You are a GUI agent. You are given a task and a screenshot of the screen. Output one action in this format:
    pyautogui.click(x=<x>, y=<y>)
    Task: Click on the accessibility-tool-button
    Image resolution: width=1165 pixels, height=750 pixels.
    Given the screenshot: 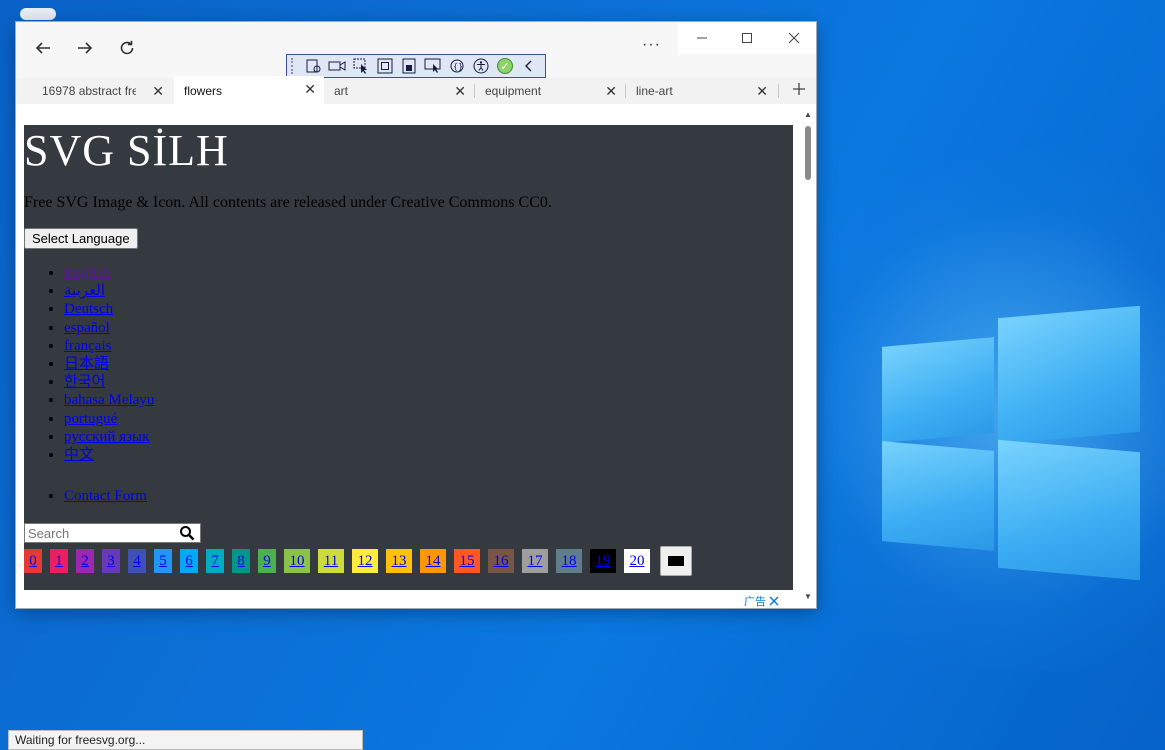 What is the action you would take?
    pyautogui.click(x=481, y=66)
    